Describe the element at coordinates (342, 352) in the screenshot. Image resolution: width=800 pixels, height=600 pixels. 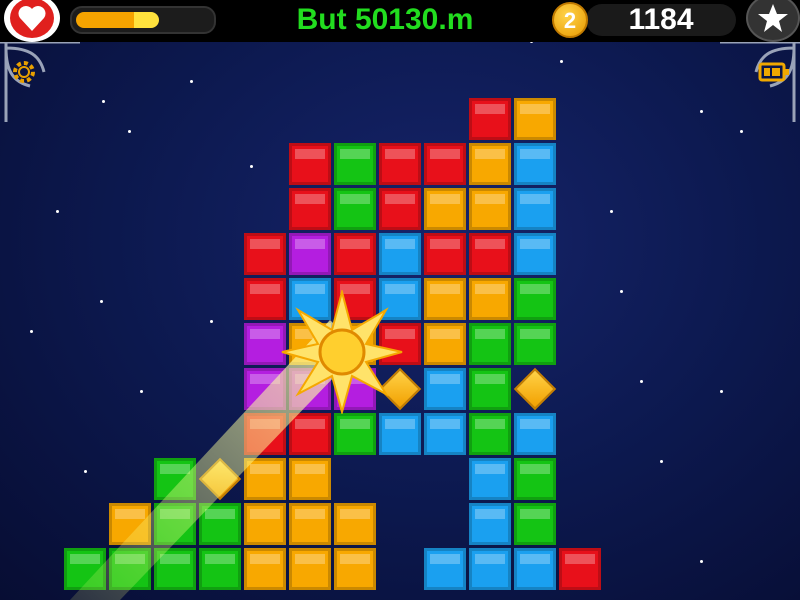
I see `starburst-icon` at that location.